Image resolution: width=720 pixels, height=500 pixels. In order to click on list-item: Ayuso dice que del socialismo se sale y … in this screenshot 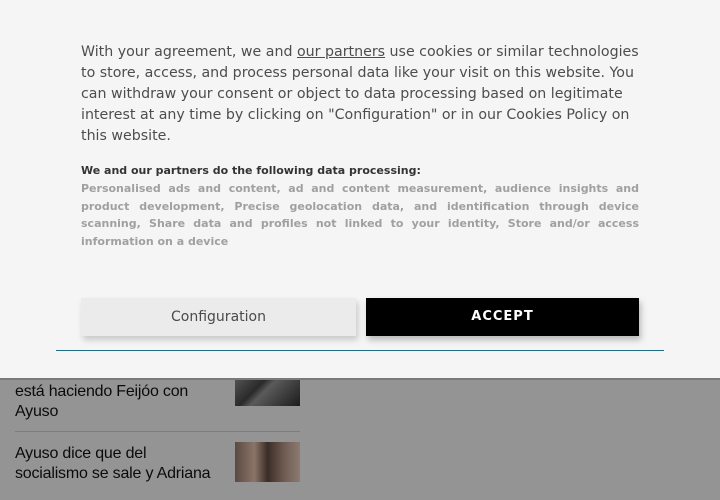, I will do `click(157, 470)`.